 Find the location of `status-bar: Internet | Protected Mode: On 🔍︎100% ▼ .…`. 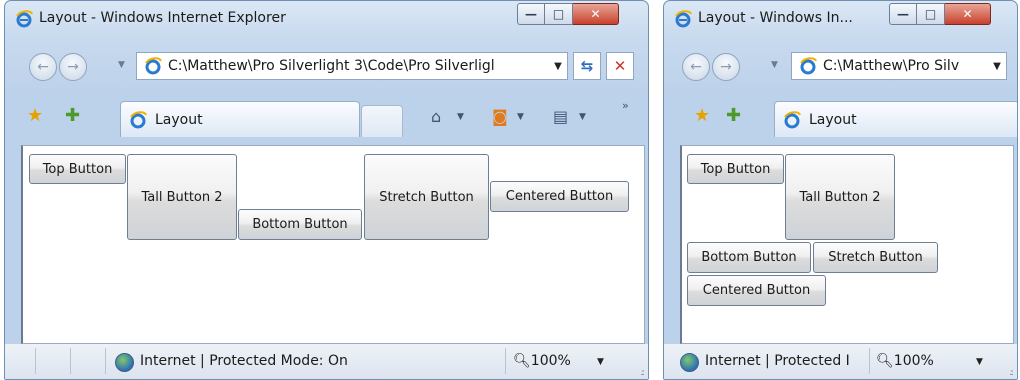

status-bar: Internet | Protected Mode: On 🔍︎100% ▼ .… is located at coordinates (326, 361).